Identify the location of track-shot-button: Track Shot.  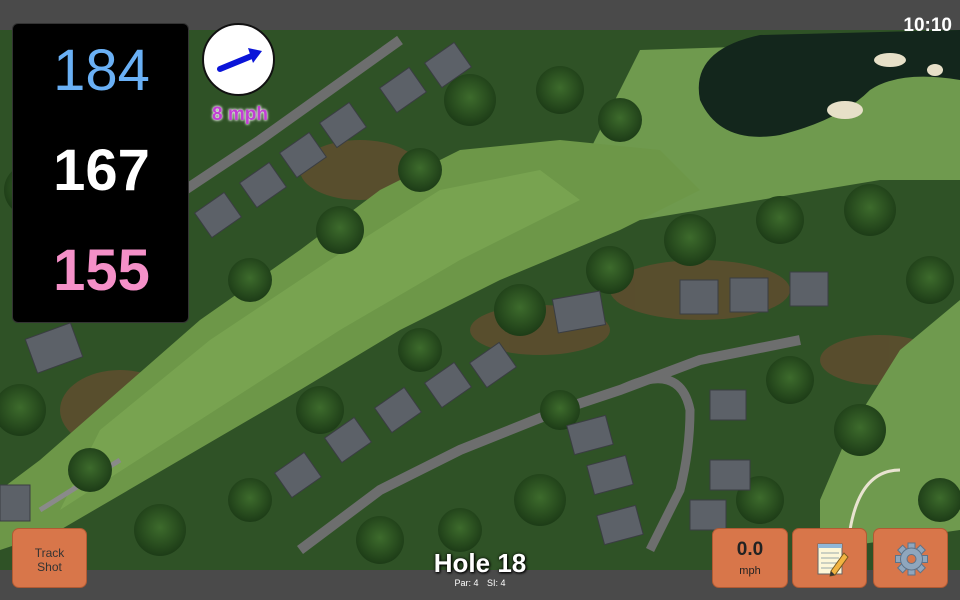
(49, 558).